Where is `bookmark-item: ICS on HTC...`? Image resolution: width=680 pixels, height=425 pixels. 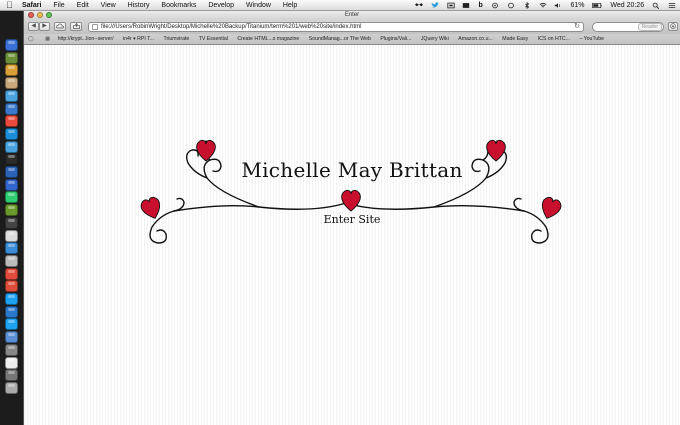
bookmark-item: ICS on HTC... is located at coordinates (554, 39).